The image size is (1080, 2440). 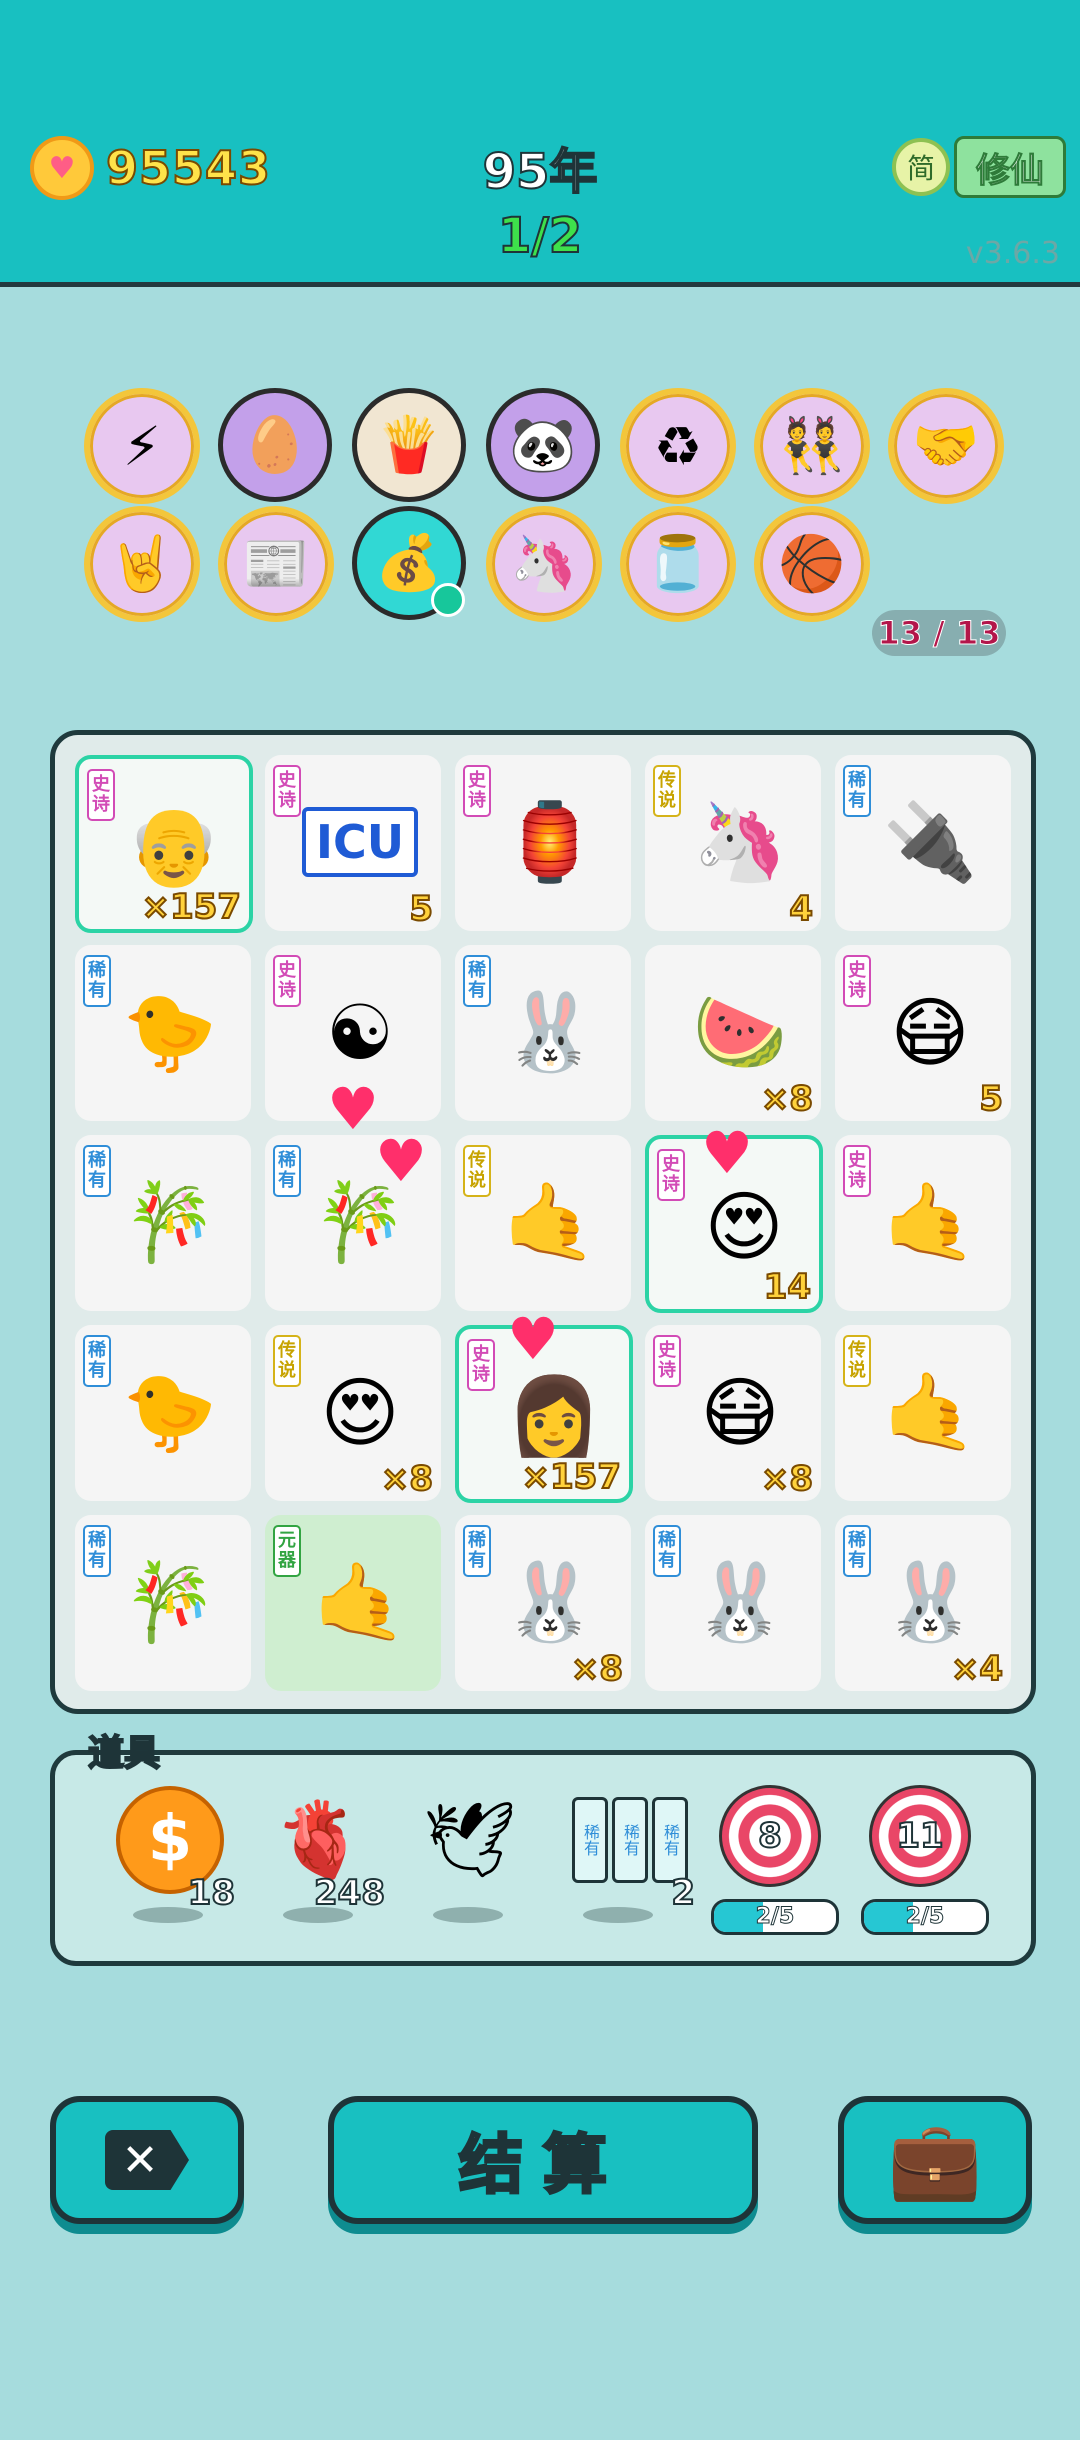 What do you see at coordinates (733, 1413) in the screenshot?
I see `board-tile: 史诗 😷 ×8` at bounding box center [733, 1413].